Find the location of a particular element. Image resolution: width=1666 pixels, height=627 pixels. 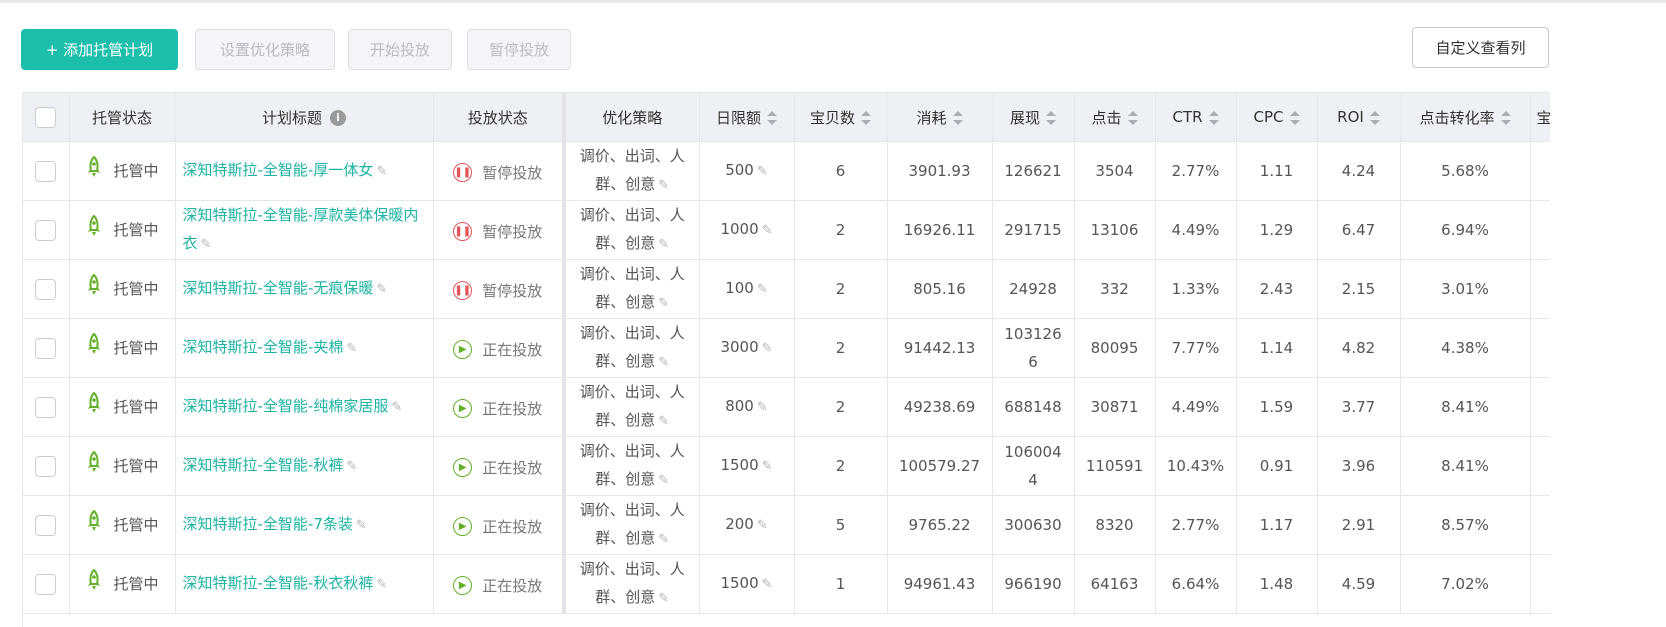

managed-label: 托管中 is located at coordinates (136, 584).